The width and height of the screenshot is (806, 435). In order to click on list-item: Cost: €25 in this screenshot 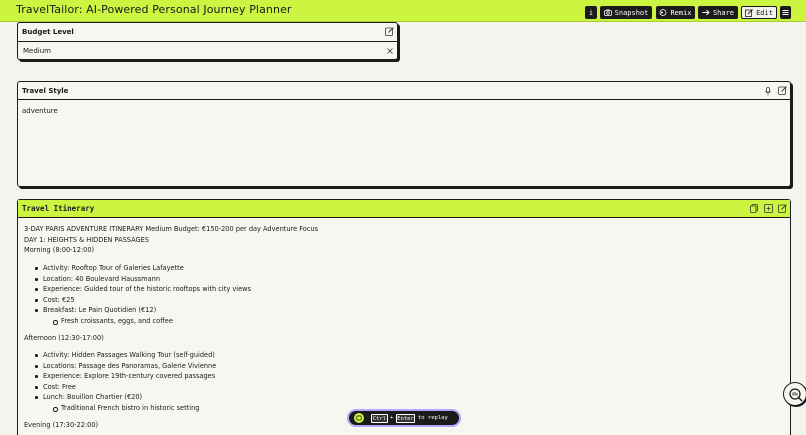, I will do `click(55, 300)`.